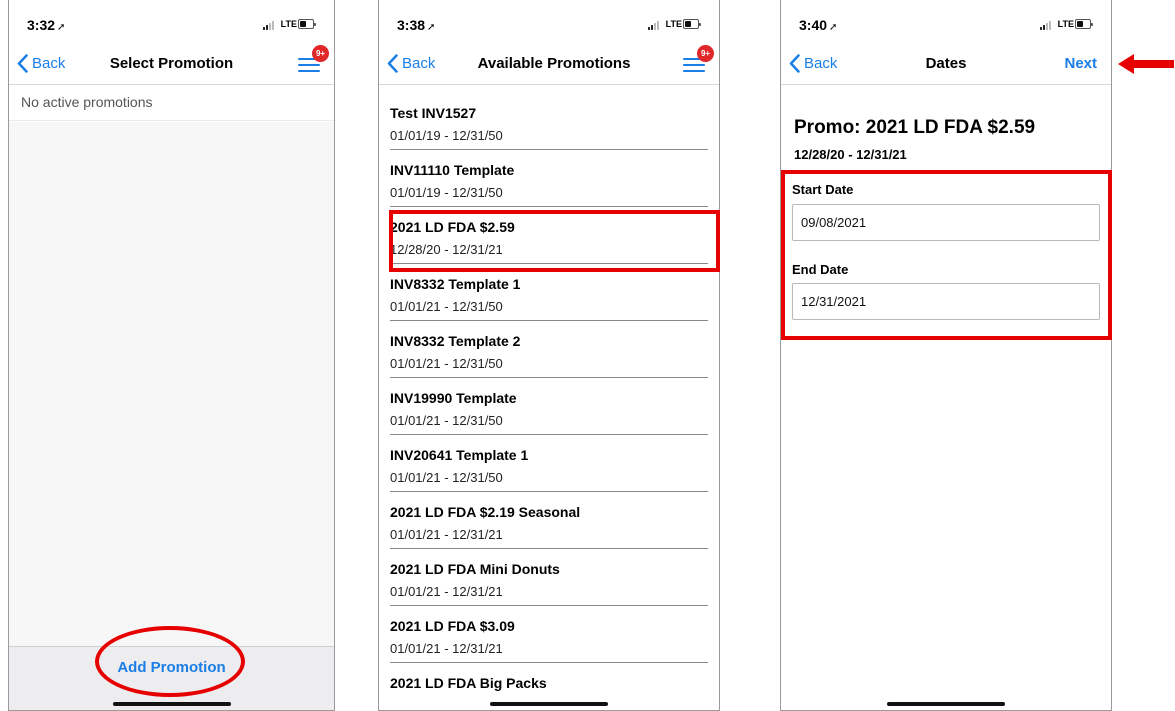  Describe the element at coordinates (485, 512) in the screenshot. I see `promotion-name: 2021 LD FDA $2.19 Seasonal` at that location.